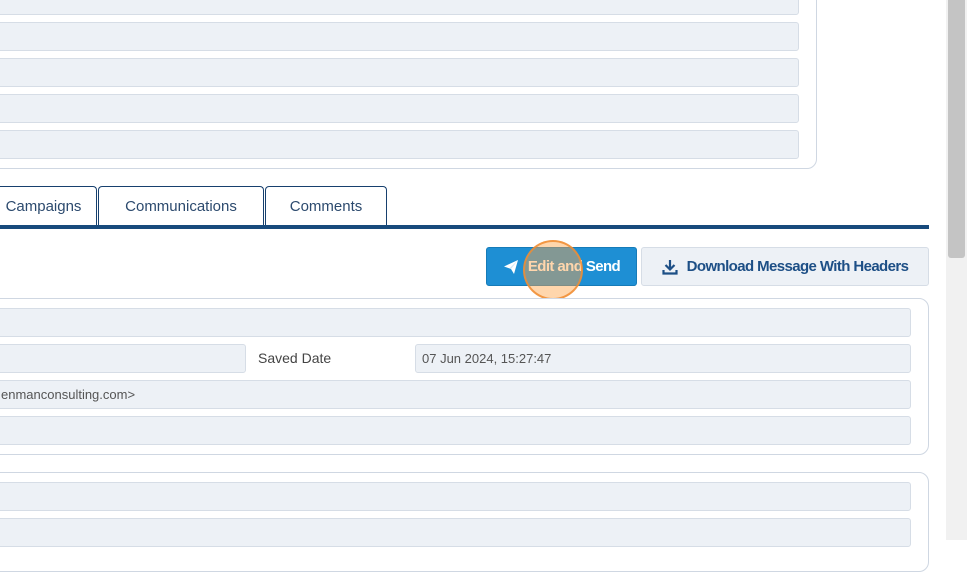  What do you see at coordinates (956, 129) in the screenshot?
I see `page-scrollbar-thumb` at bounding box center [956, 129].